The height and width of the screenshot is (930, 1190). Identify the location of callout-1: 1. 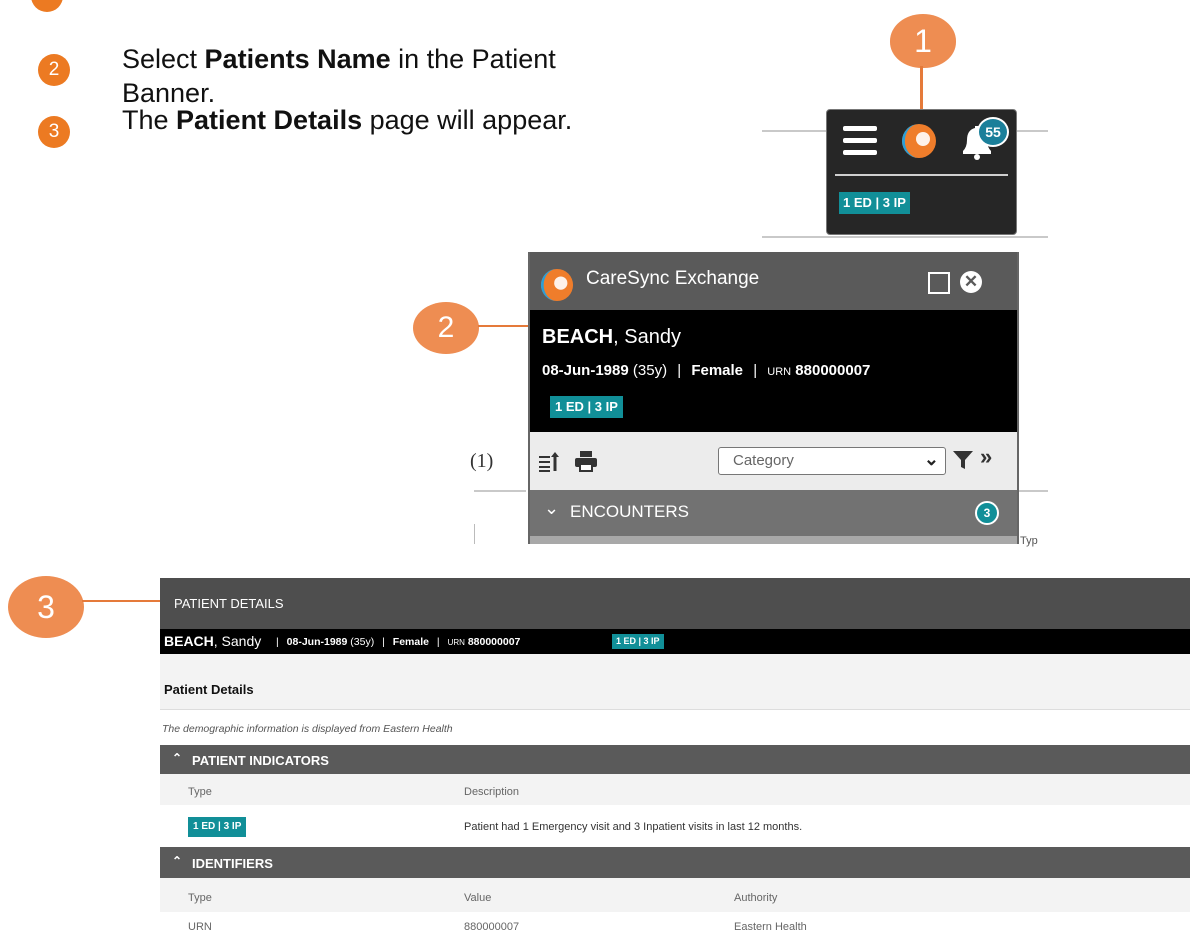
(923, 41).